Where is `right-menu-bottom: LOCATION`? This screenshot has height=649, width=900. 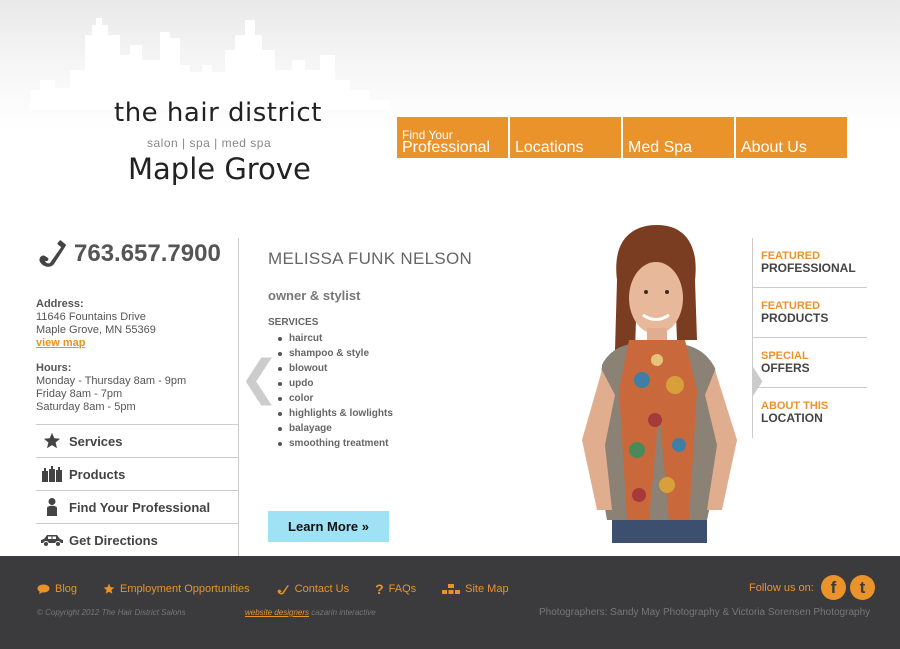
right-menu-bottom: LOCATION is located at coordinates (792, 418).